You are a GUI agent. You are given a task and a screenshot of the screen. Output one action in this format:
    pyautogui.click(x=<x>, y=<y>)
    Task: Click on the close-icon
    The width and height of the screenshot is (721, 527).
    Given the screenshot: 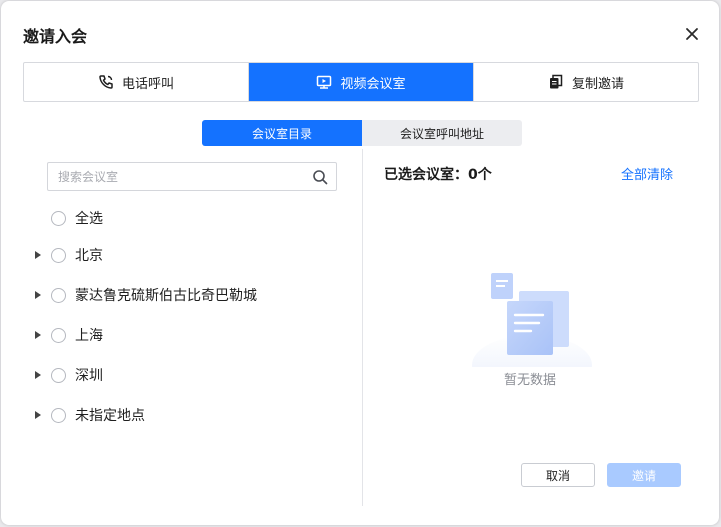 What is the action you would take?
    pyautogui.click(x=692, y=34)
    